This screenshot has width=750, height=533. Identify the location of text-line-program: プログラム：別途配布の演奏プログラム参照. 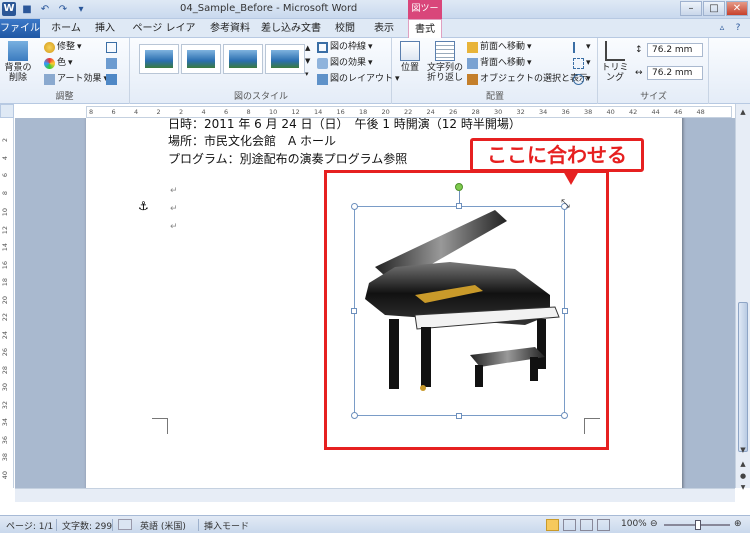
(287, 158).